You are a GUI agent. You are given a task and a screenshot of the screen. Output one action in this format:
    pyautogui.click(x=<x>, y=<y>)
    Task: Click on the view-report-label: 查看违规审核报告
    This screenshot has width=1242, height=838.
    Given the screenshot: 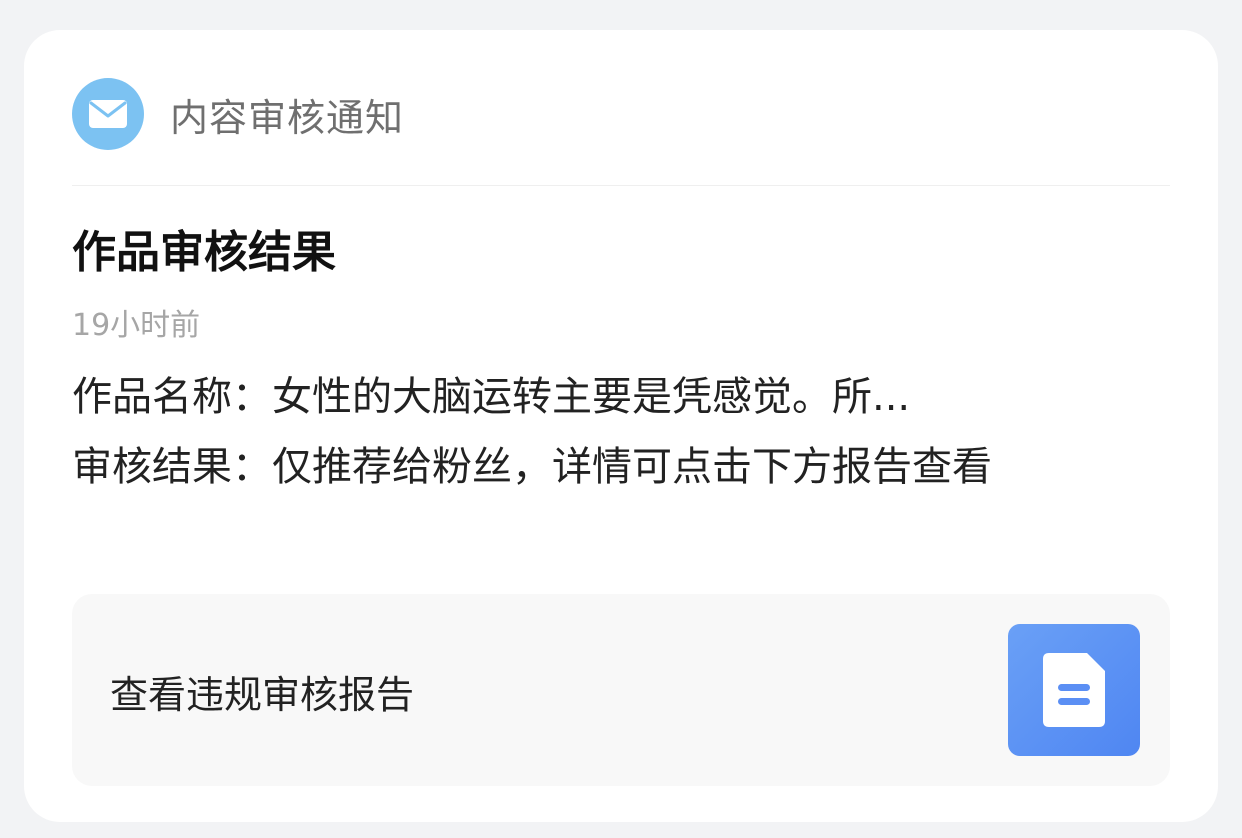 What is the action you would take?
    pyautogui.click(x=262, y=695)
    